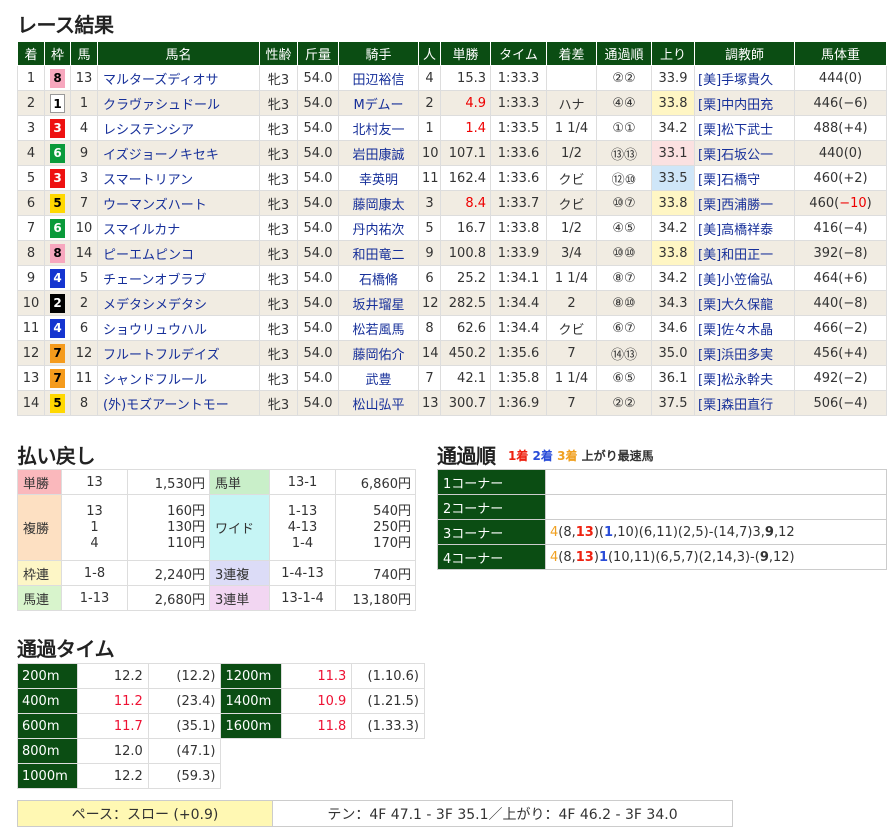 The image size is (887, 837). I want to click on jockey-link: 田辺裕信, so click(378, 78).